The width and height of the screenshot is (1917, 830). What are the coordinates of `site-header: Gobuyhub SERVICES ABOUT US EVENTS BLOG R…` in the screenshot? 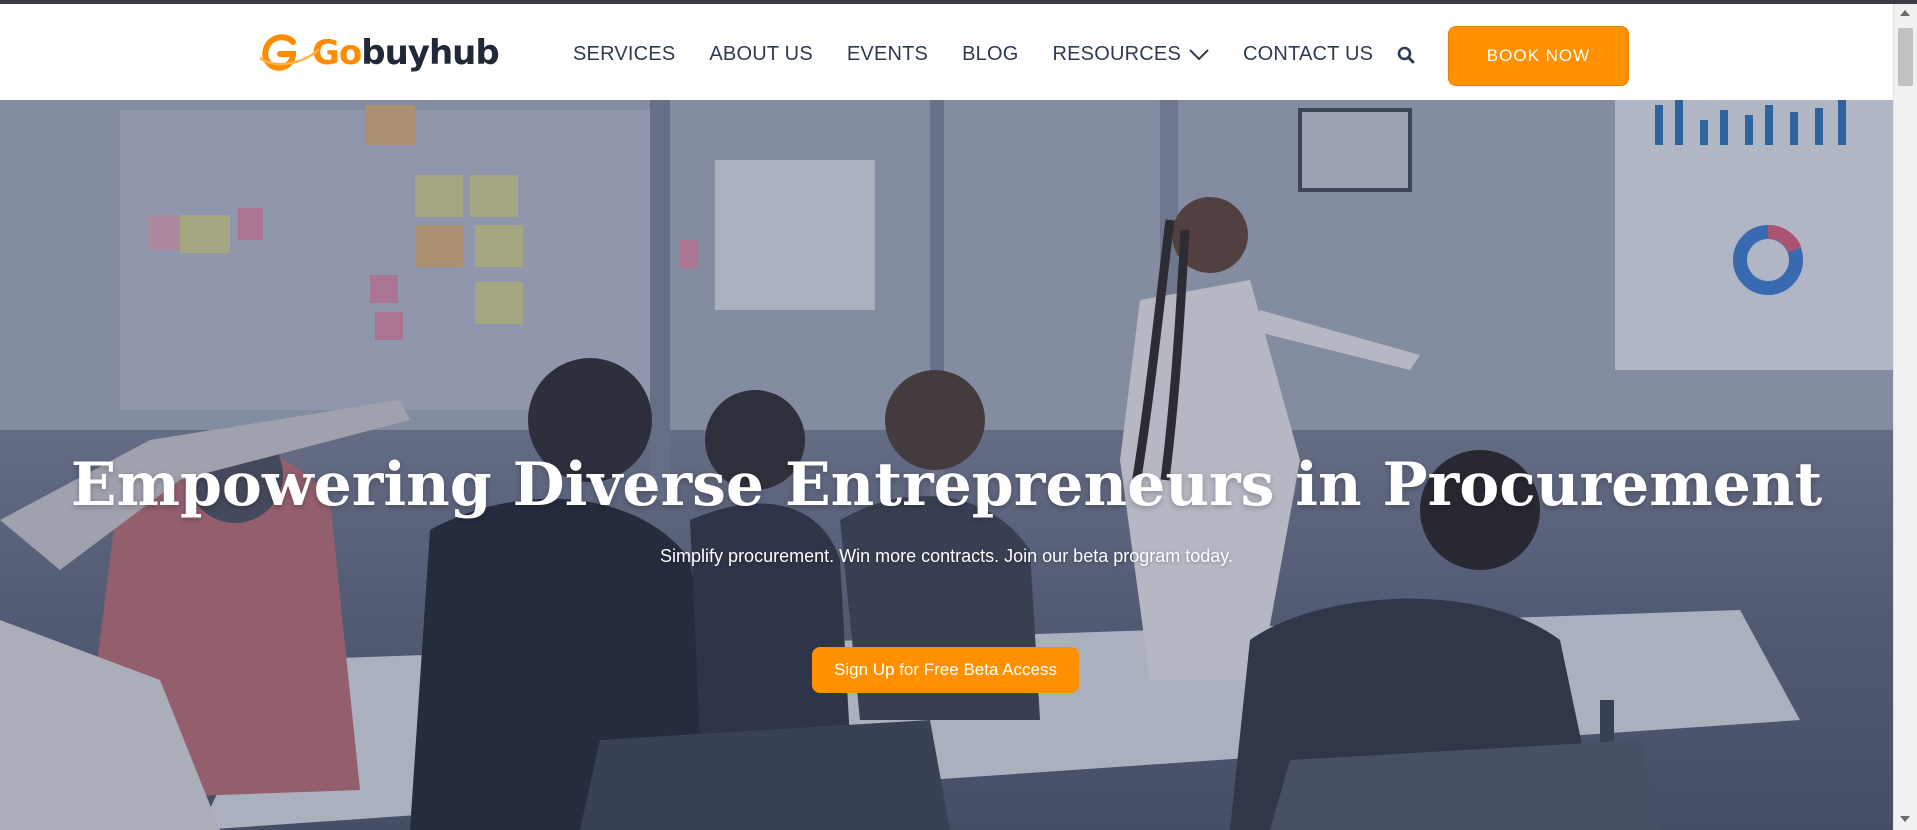 It's located at (946, 52).